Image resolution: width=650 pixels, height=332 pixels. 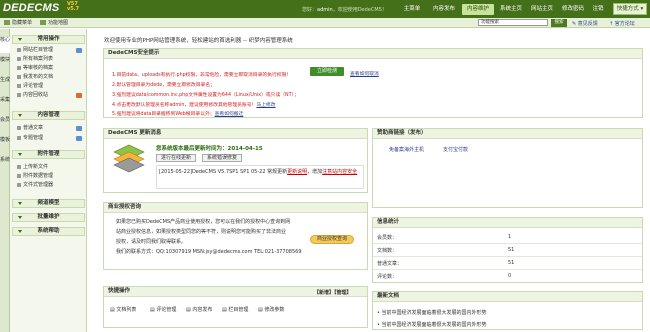 I want to click on menu-item-articles: 普通文章, so click(x=30, y=128).